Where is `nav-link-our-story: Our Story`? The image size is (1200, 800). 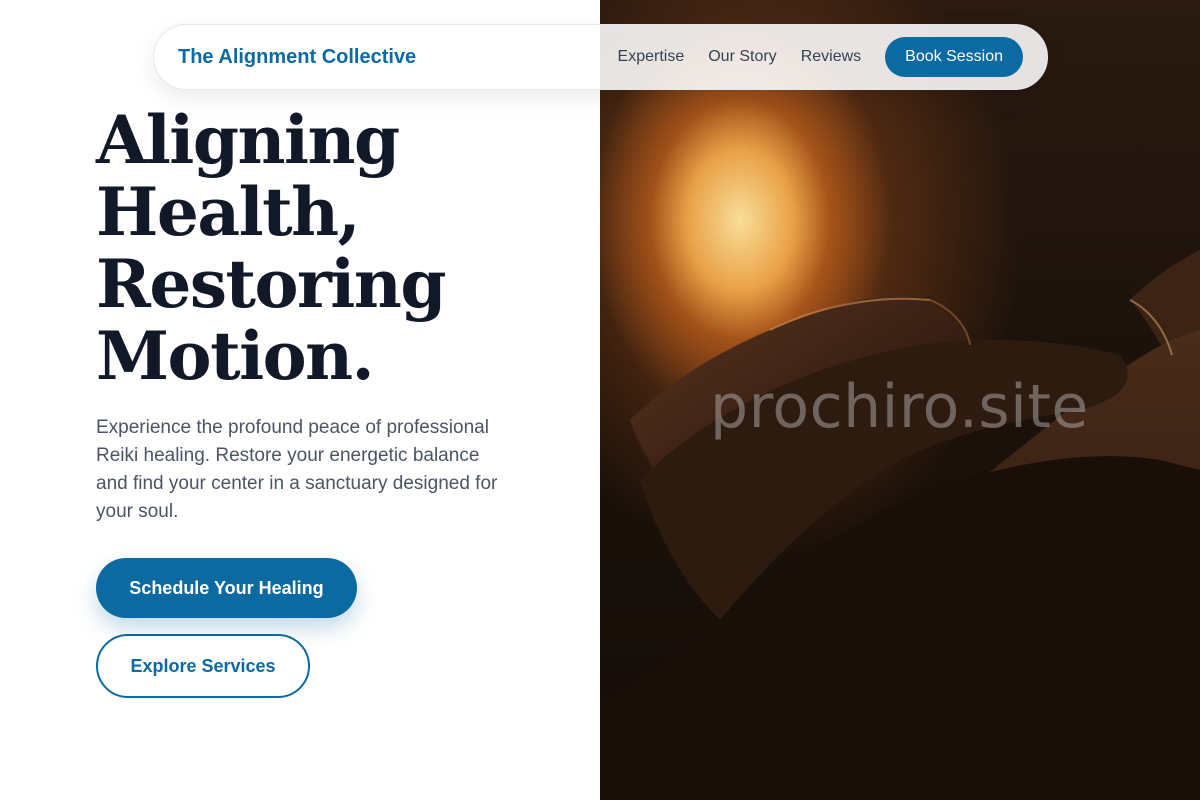
nav-link-our-story: Our Story is located at coordinates (742, 57).